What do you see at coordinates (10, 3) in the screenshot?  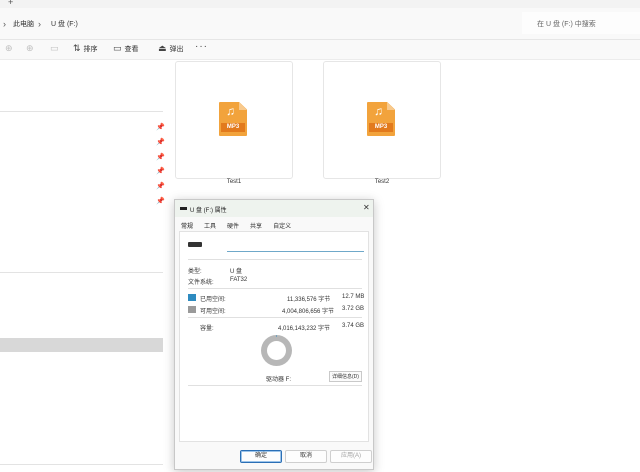 I see `new-tab-button: +` at bounding box center [10, 3].